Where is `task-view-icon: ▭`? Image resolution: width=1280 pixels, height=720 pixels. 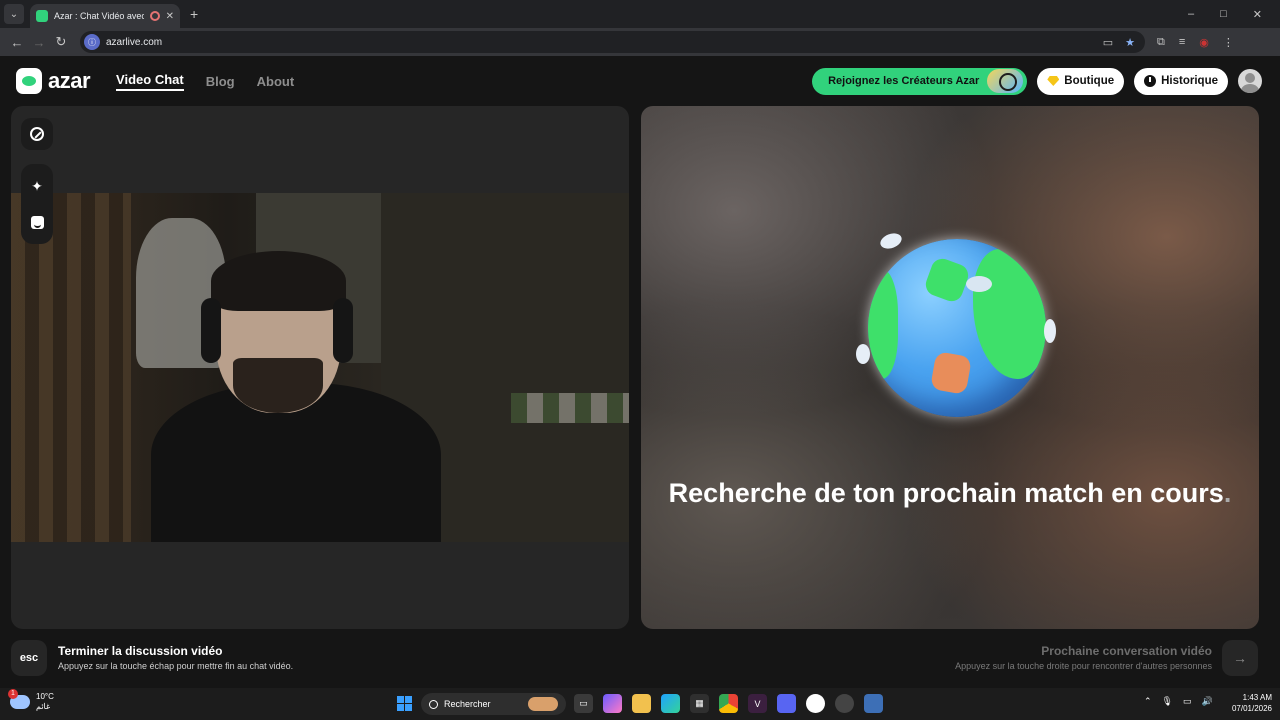 task-view-icon: ▭ is located at coordinates (583, 703).